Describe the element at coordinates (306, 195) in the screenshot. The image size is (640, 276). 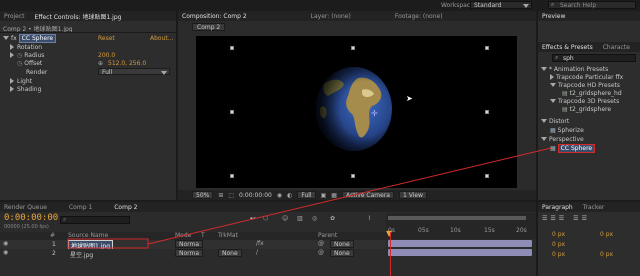
I see `resolution-select: Full` at that location.